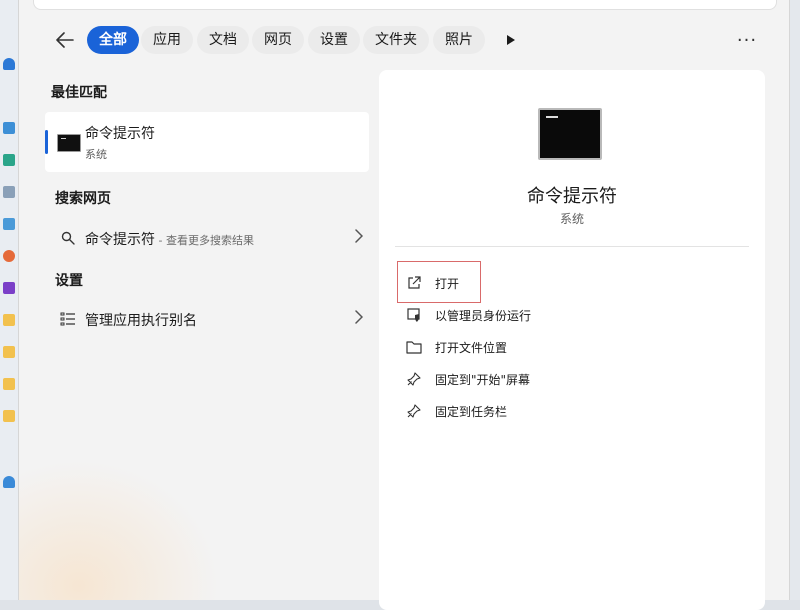 Image resolution: width=800 pixels, height=610 pixels. I want to click on filter-chip-web: 网页, so click(278, 40).